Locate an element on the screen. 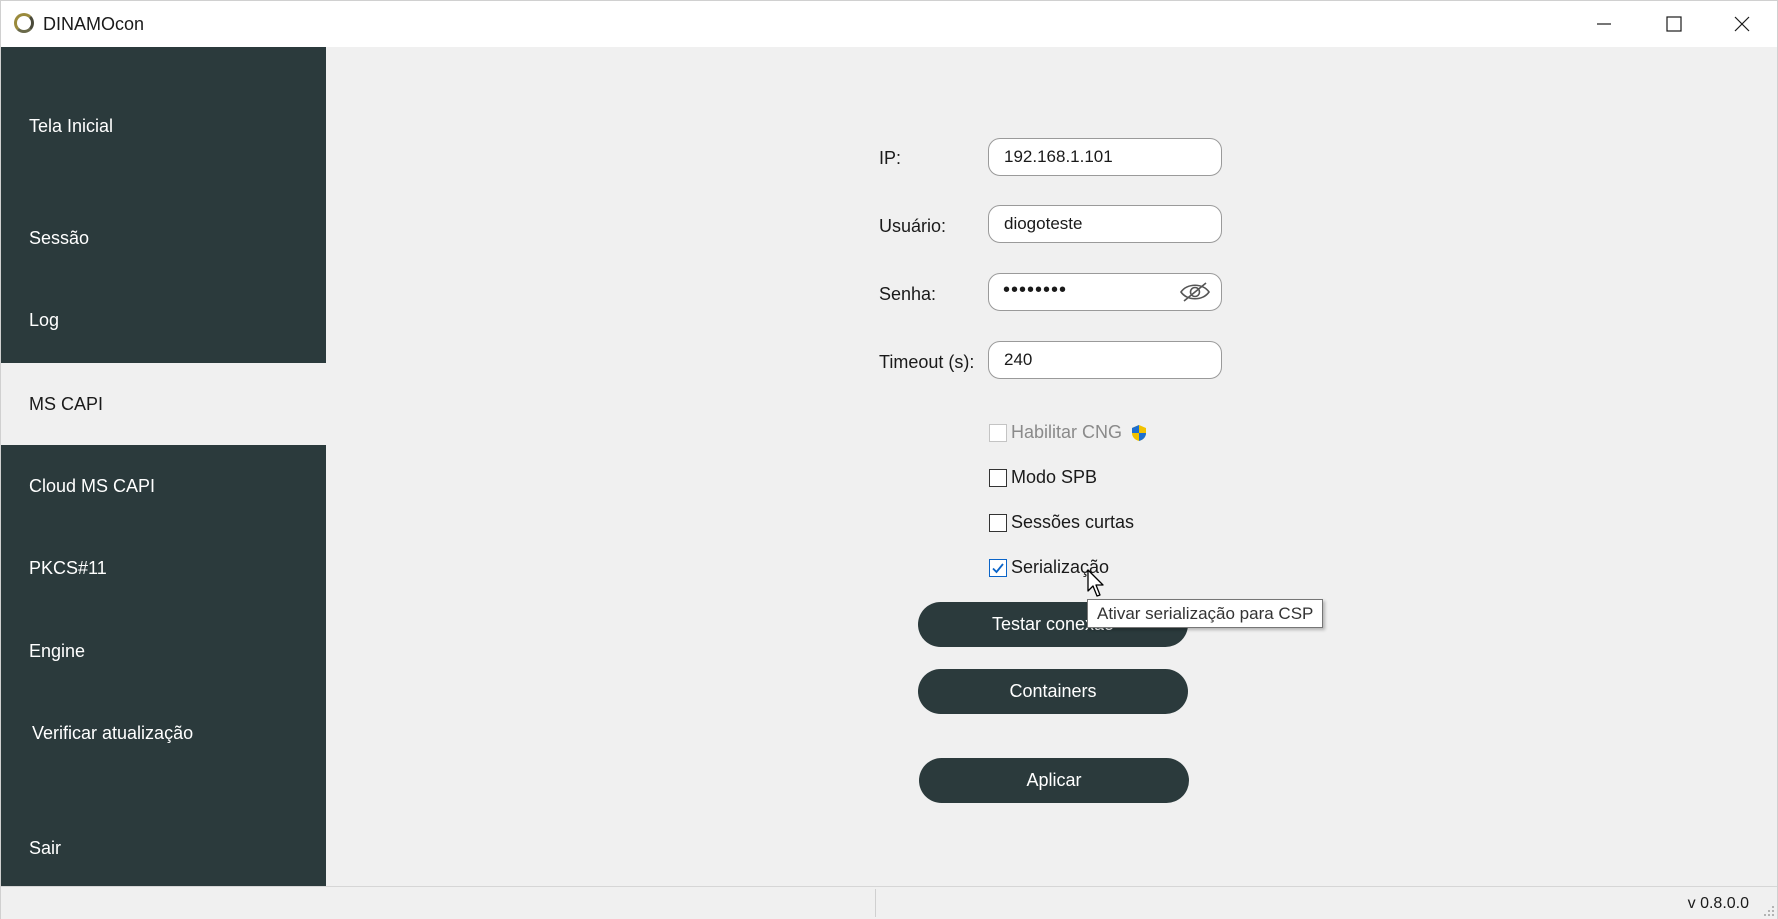 The width and height of the screenshot is (1778, 919). serializacao-checkbox is located at coordinates (998, 567).